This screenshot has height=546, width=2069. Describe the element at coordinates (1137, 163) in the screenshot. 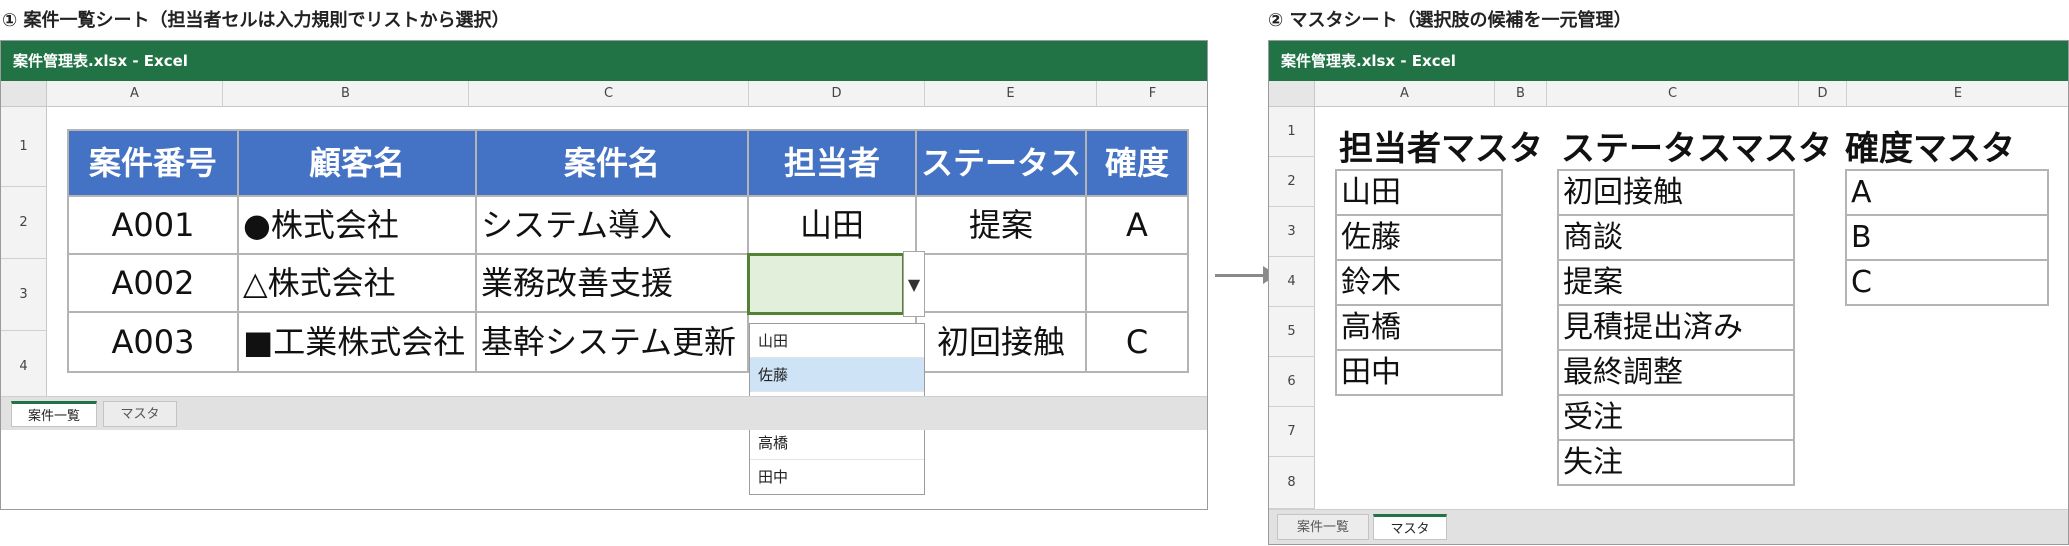

I see `header-confidence: 確度` at that location.